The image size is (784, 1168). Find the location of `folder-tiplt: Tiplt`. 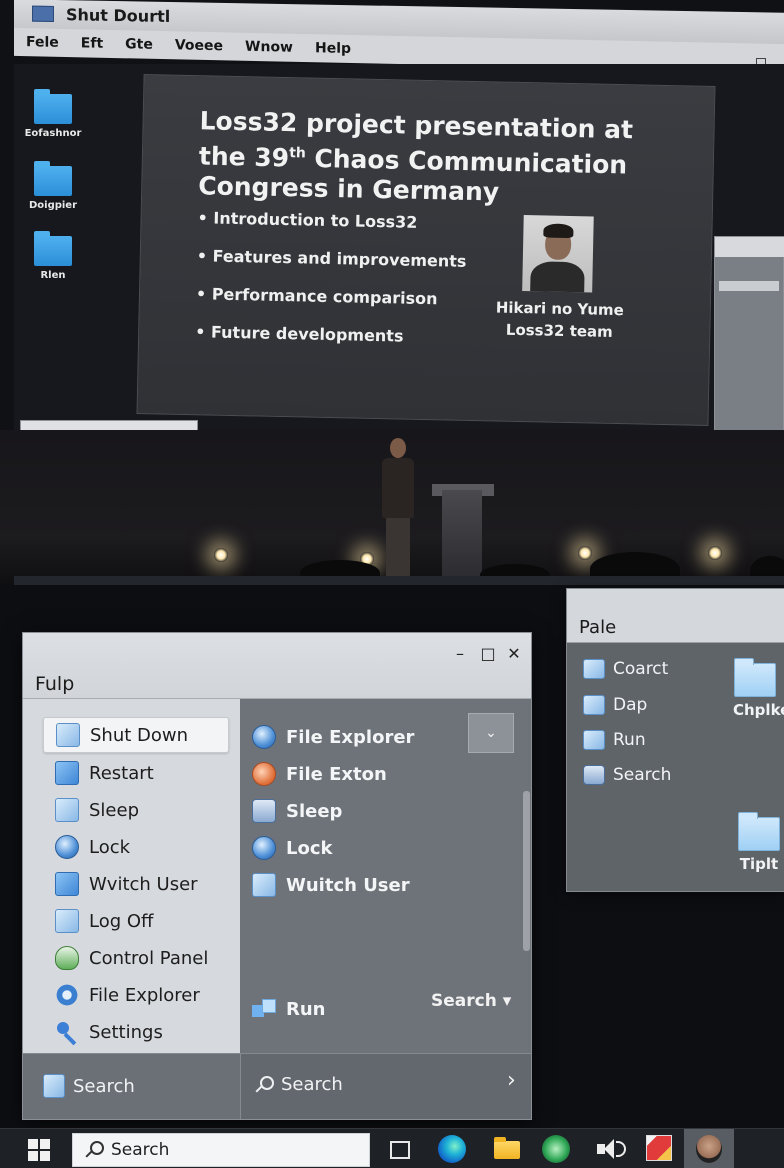

folder-tiplt: Tiplt is located at coordinates (759, 842).